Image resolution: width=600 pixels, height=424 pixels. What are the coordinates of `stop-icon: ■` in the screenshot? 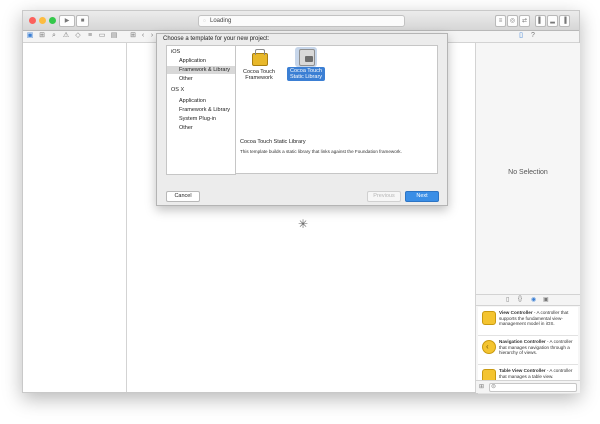 It's located at (82, 21).